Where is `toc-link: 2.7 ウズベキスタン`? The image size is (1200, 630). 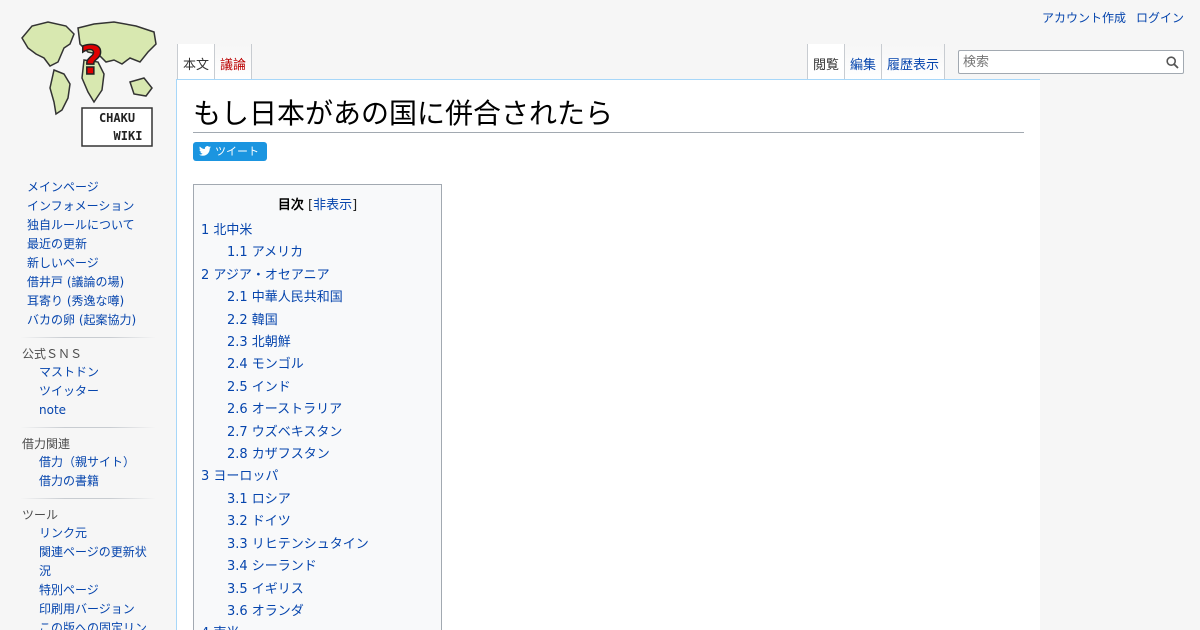
toc-link: 2.7 ウズベキスタン is located at coordinates (284, 432).